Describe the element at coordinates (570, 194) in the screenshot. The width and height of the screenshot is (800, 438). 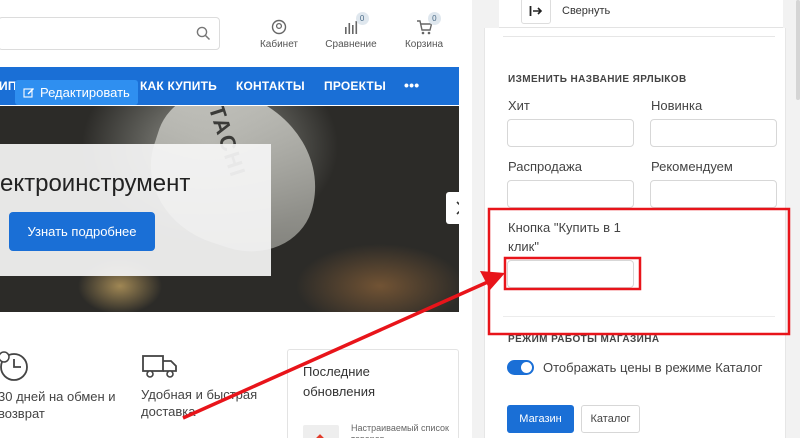
I see `sale-label-input` at that location.